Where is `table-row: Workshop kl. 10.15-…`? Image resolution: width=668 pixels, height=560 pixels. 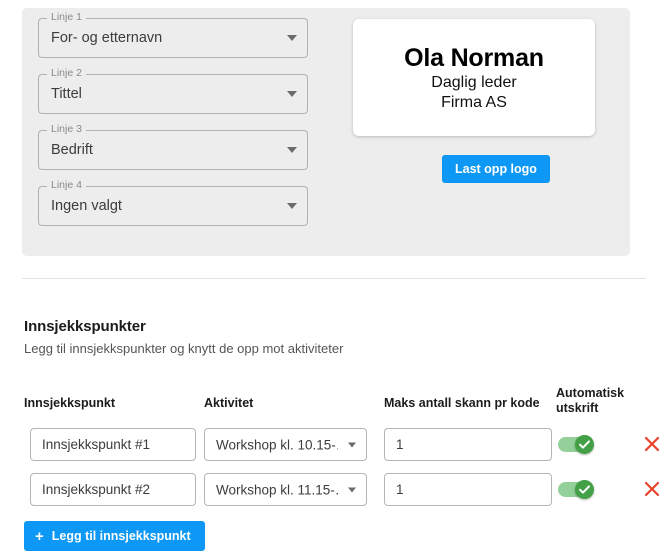
table-row: Workshop kl. 10.15-… is located at coordinates (344, 445).